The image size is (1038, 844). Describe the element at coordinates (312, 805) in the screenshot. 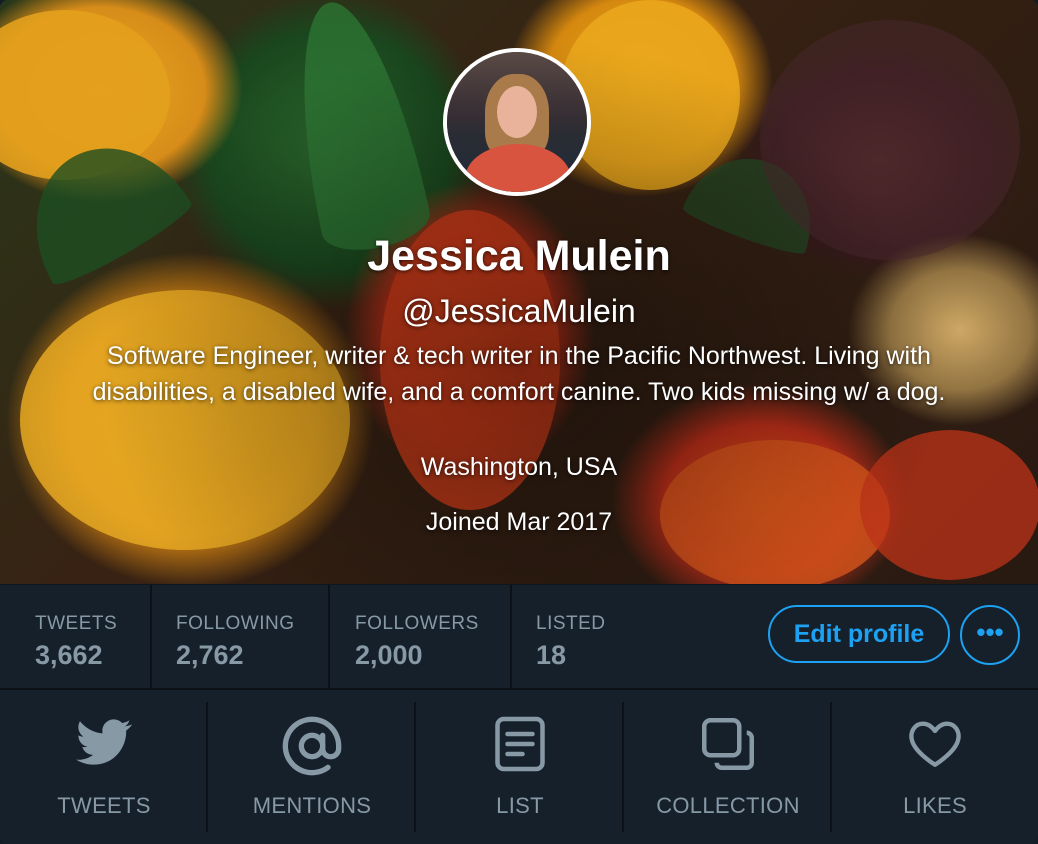

I see `tab-label: MENTIONS` at that location.